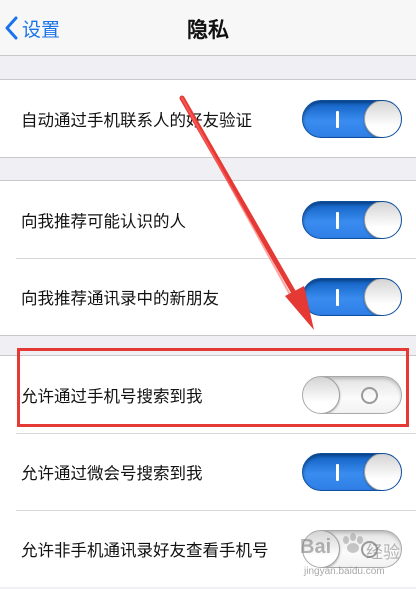  I want to click on setting-label: 自动通过手机联系人的好友验证, so click(136, 120).